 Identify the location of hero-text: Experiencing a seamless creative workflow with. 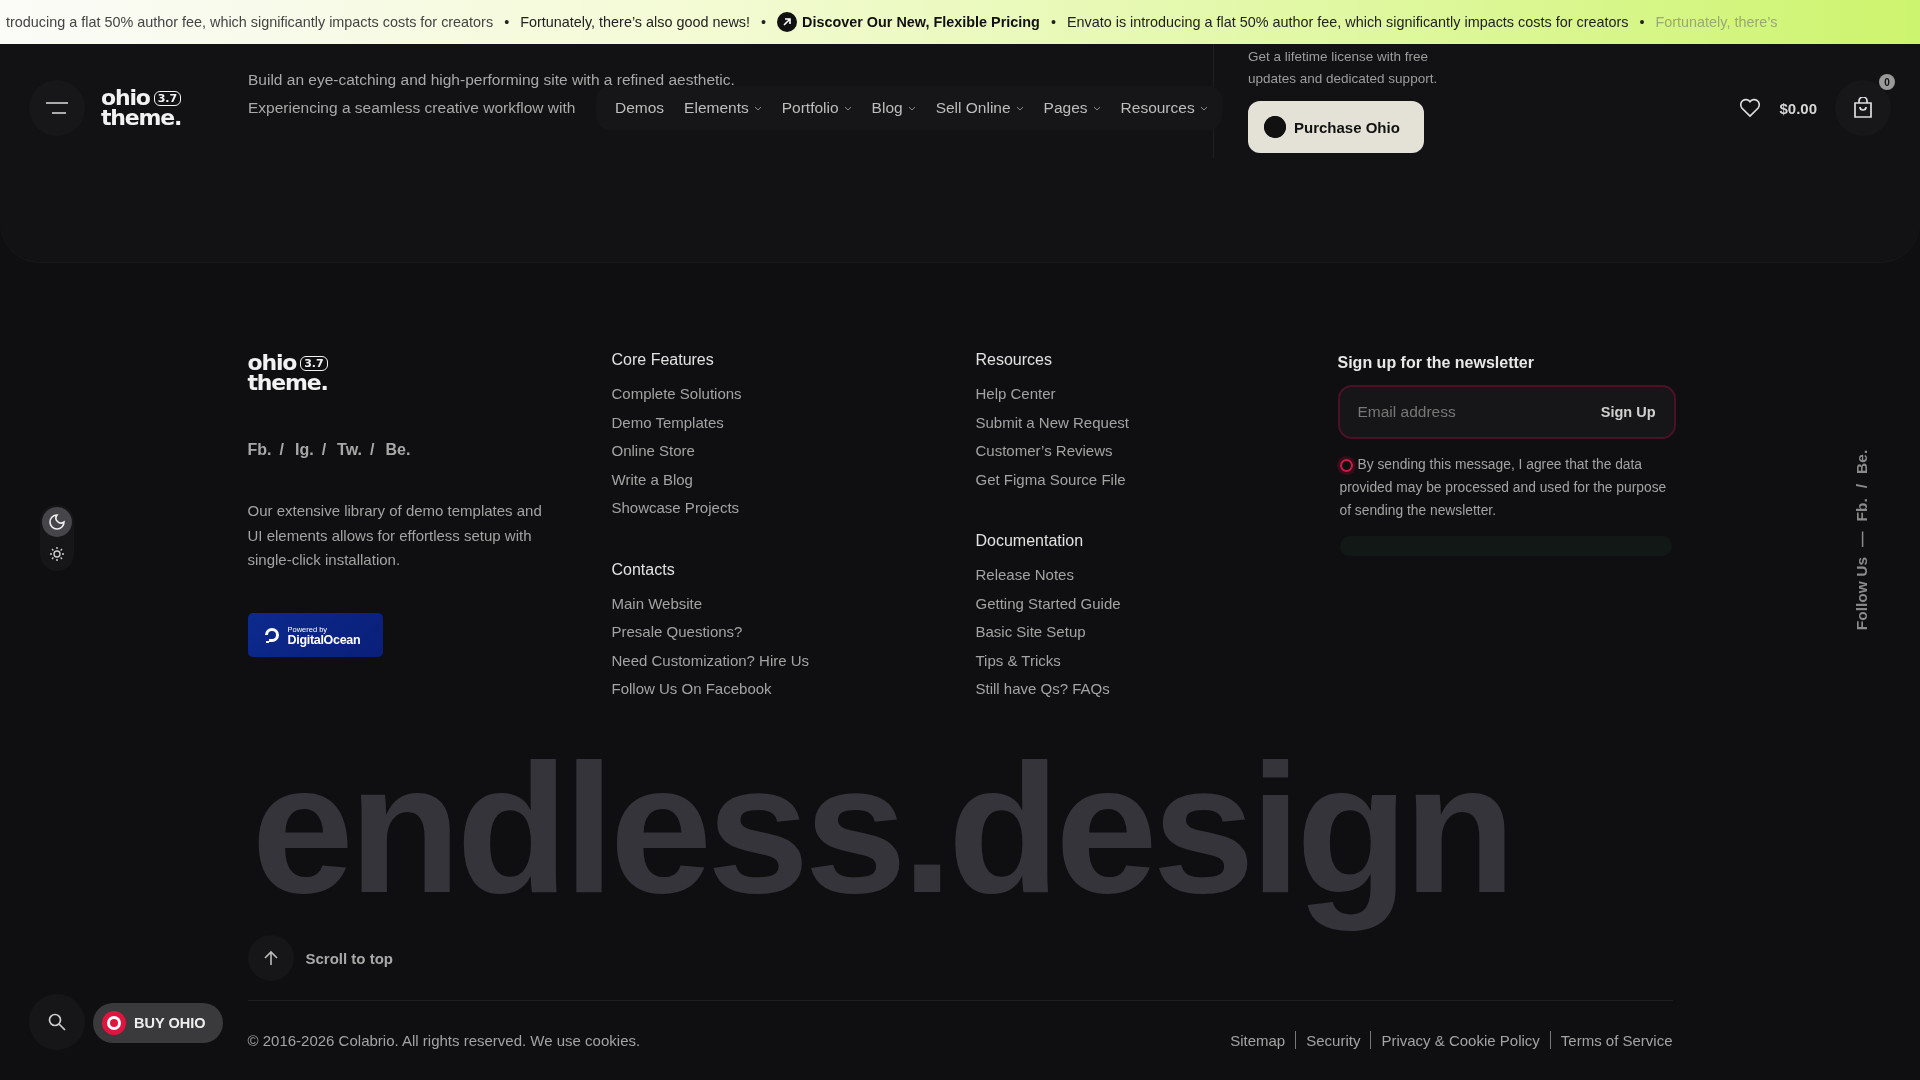
(412, 108).